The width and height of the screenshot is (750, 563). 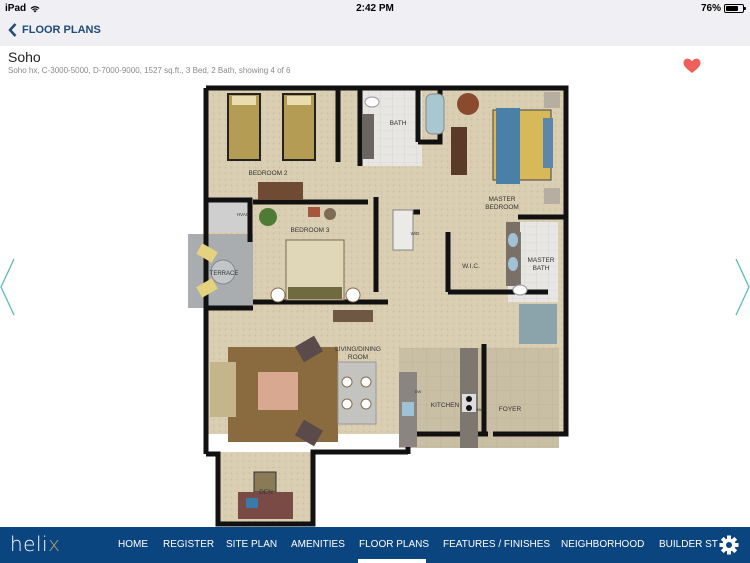 I want to click on back-button-label: FLOOR PLANS, so click(x=61, y=30).